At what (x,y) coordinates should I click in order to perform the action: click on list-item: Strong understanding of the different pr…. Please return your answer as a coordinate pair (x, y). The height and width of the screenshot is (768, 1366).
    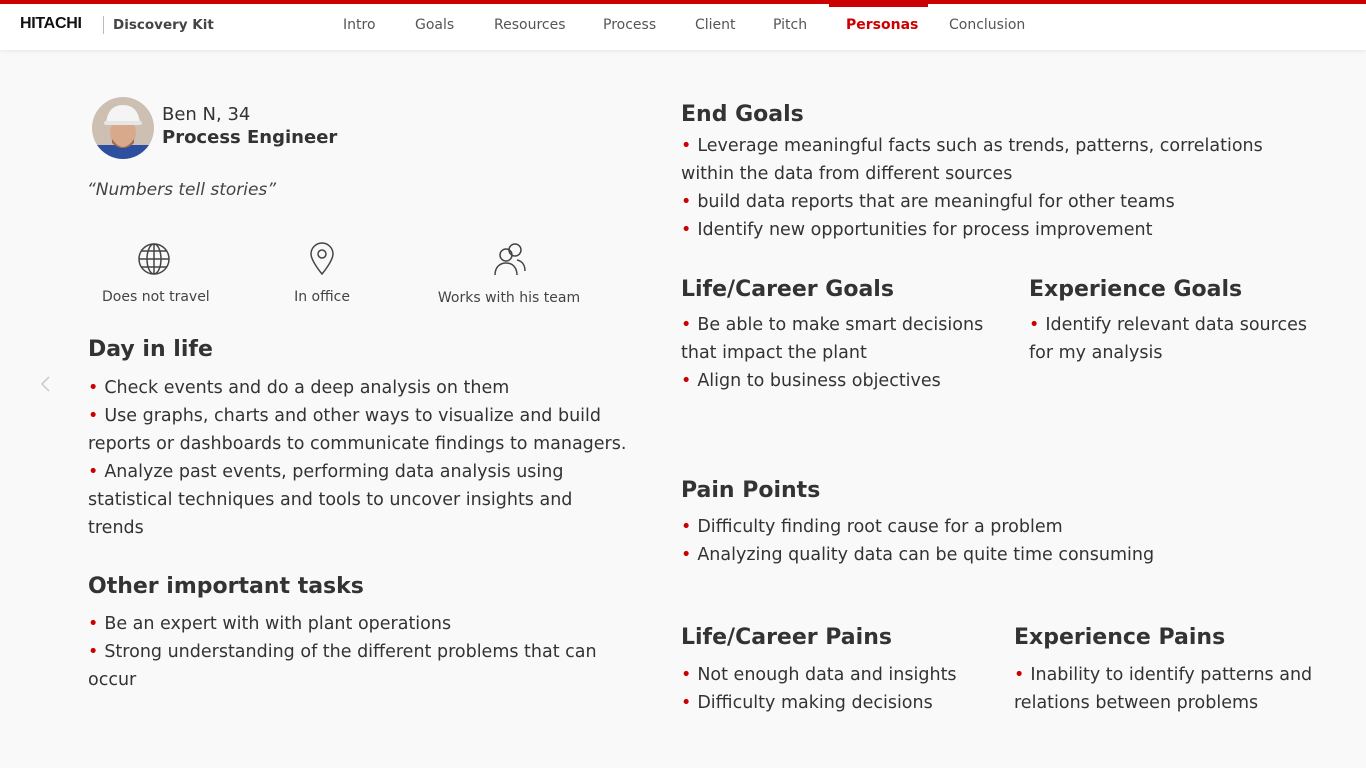
    Looking at the image, I should click on (360, 666).